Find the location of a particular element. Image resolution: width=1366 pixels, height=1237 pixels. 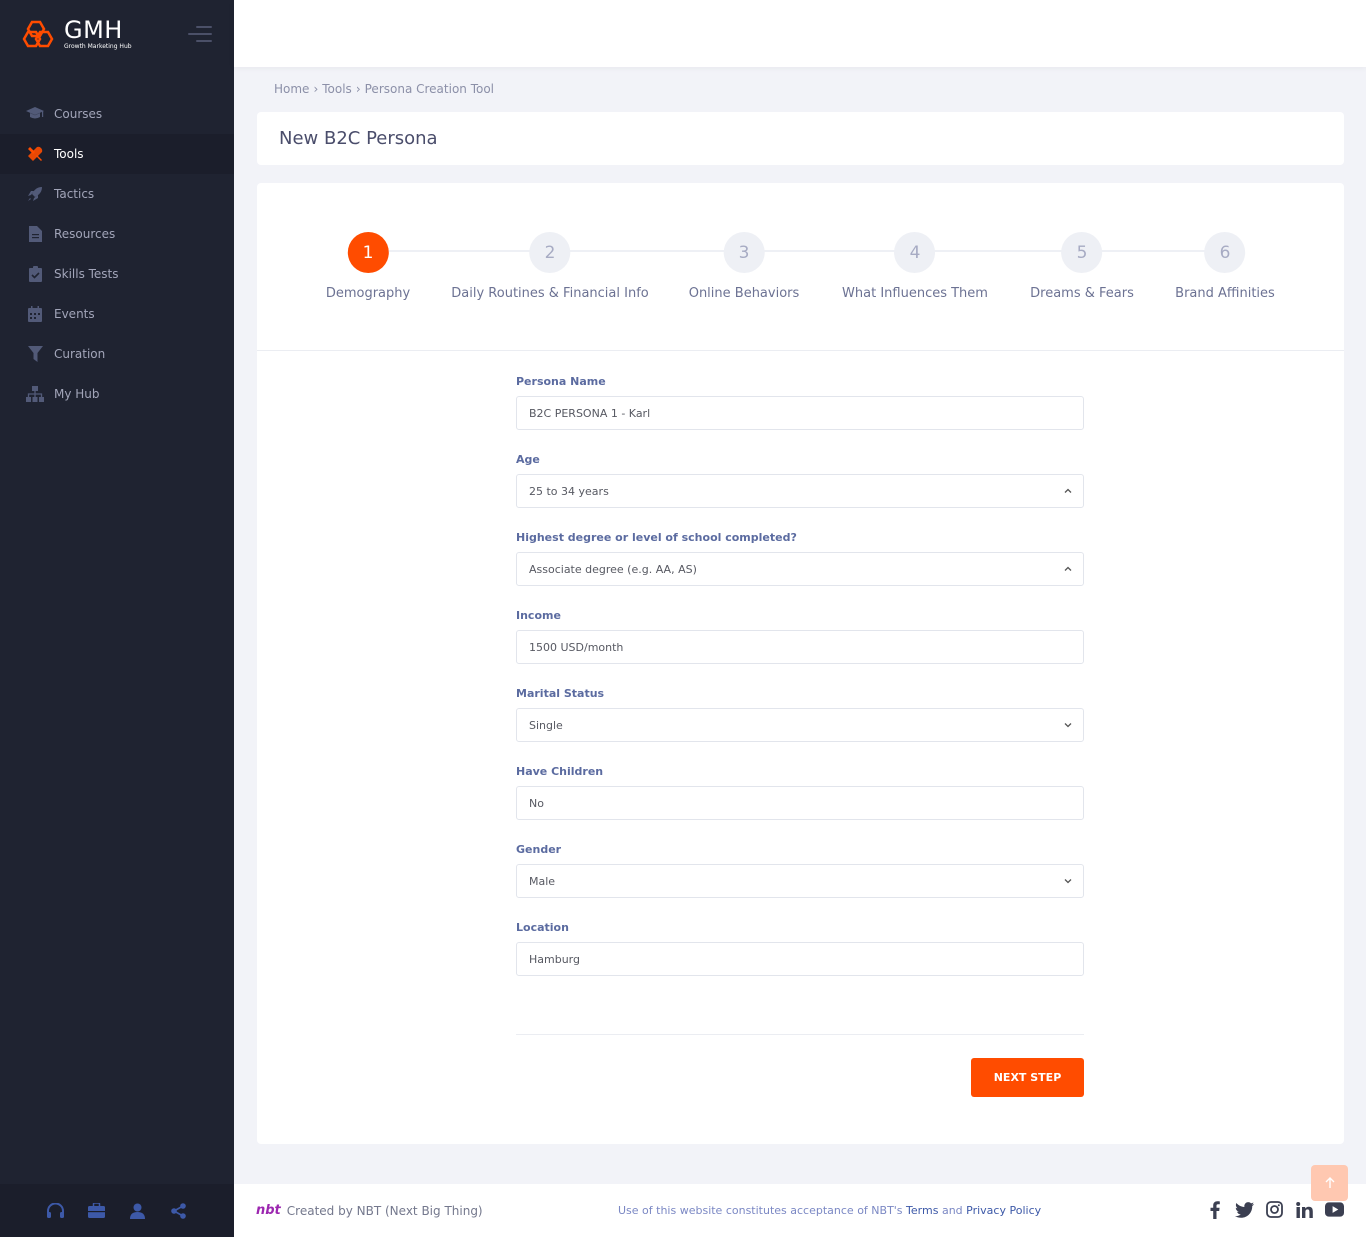

gender-select: Male is located at coordinates (800, 881).